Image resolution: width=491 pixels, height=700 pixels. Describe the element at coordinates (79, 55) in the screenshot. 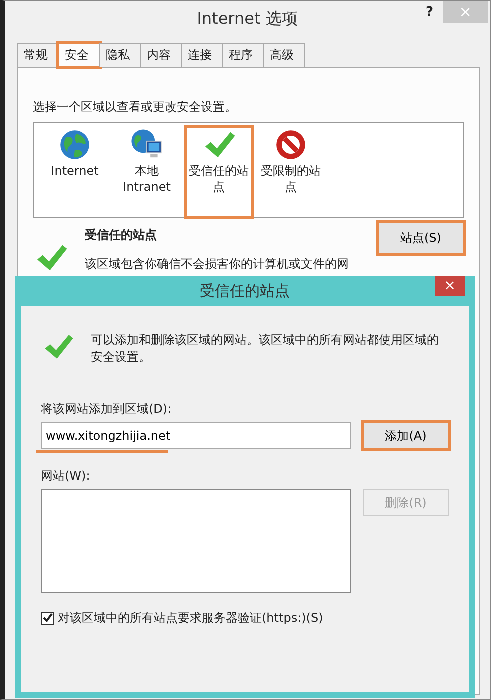

I see `tab: 安全` at that location.